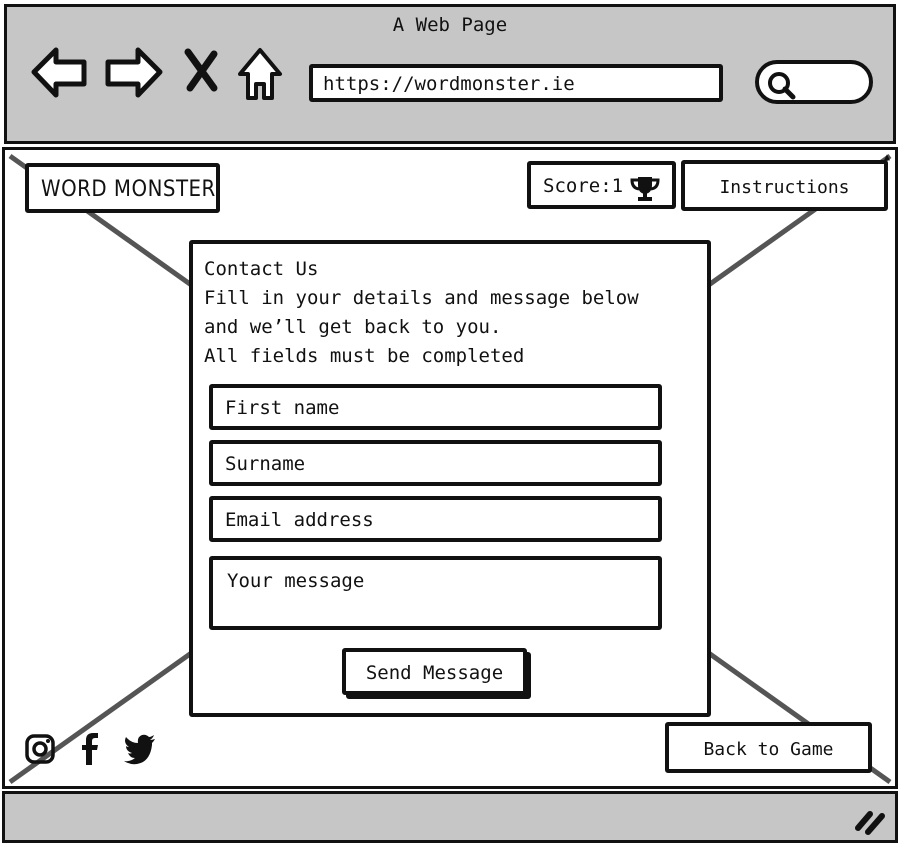  I want to click on contact-line-3: All fields must be completed, so click(364, 356).